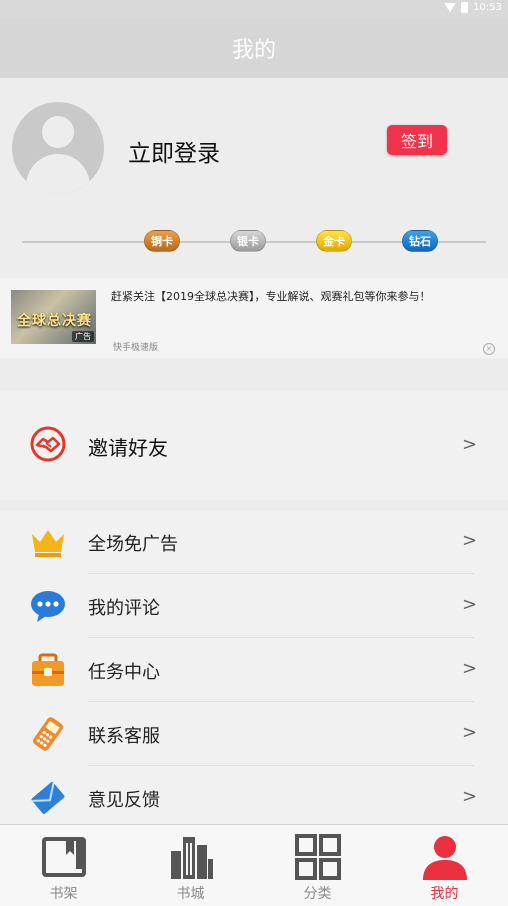  I want to click on tab-label: 书架, so click(63, 894).